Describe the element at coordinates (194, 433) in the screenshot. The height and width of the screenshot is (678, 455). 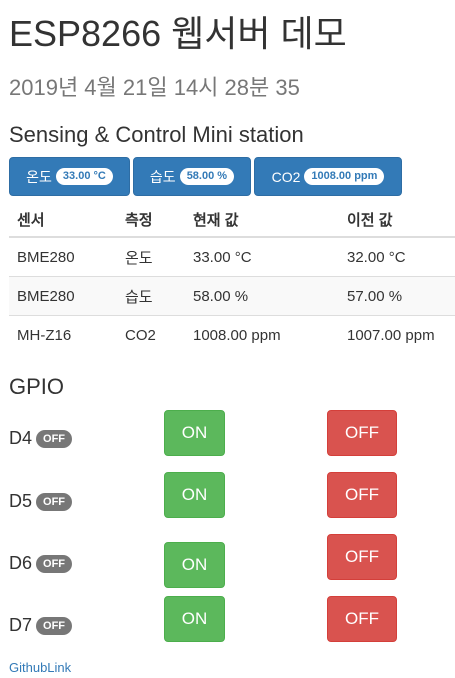
I see `d4-on-button: ON` at that location.